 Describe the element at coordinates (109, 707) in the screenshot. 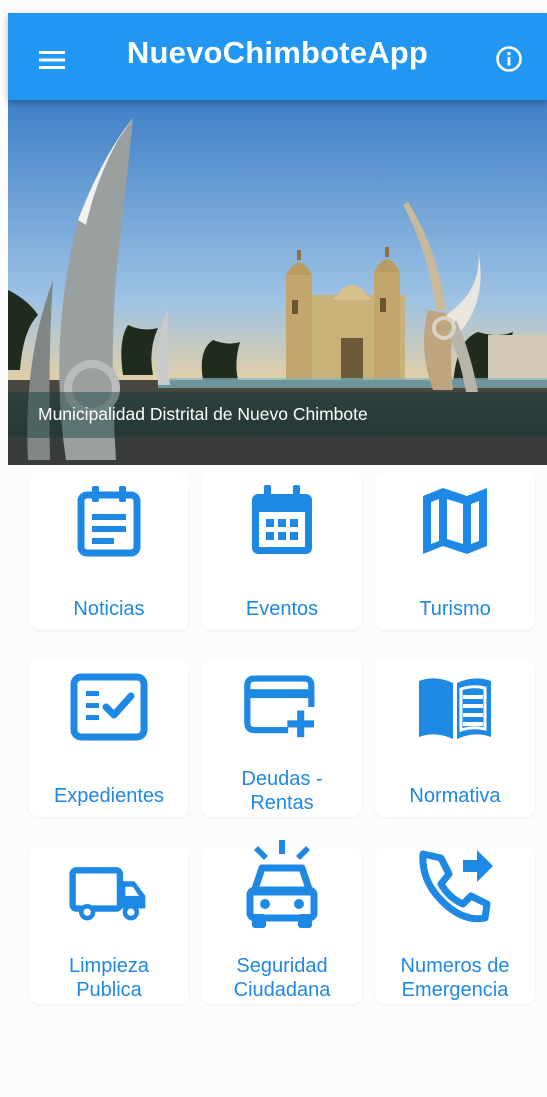

I see `checklist-icon` at that location.